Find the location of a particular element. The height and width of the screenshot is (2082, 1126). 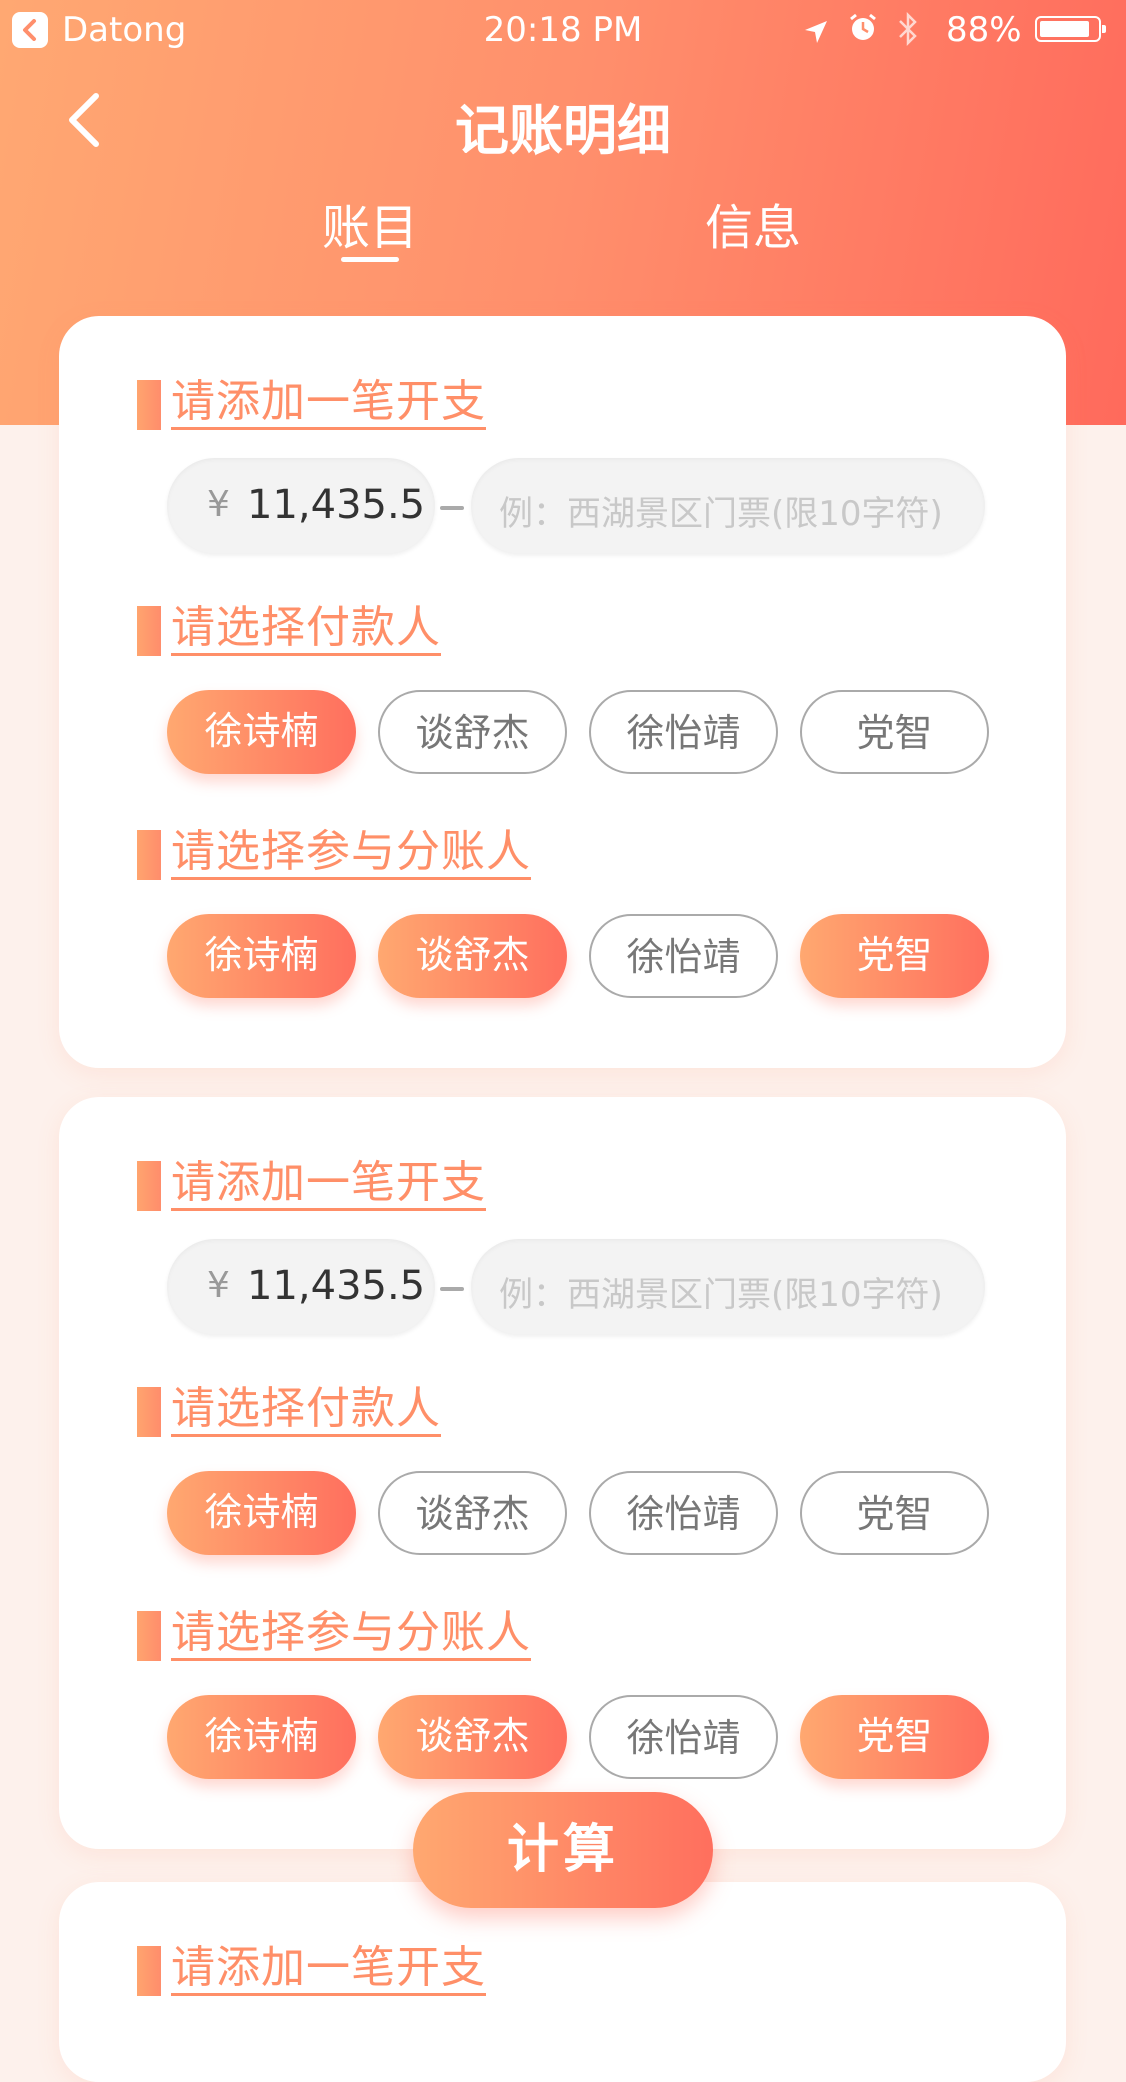

bluetooth-icon is located at coordinates (908, 33).